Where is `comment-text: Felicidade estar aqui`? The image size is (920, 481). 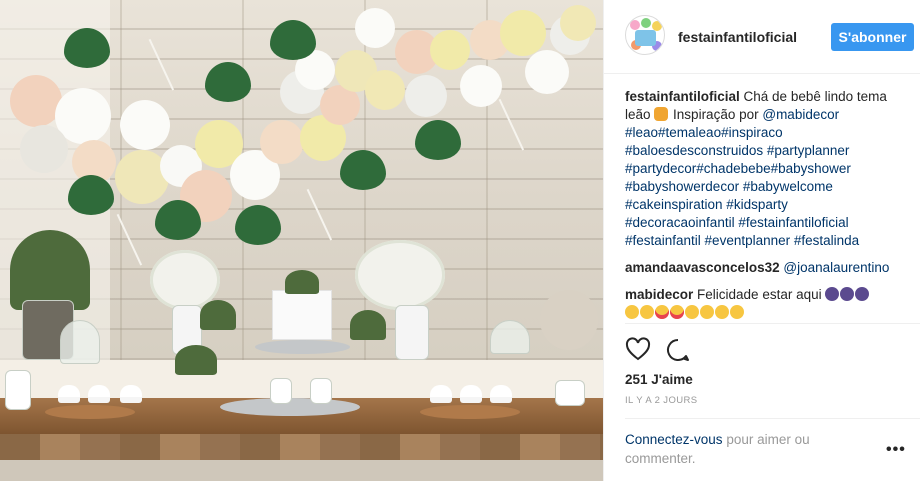 comment-text: Felicidade estar aqui is located at coordinates (759, 294).